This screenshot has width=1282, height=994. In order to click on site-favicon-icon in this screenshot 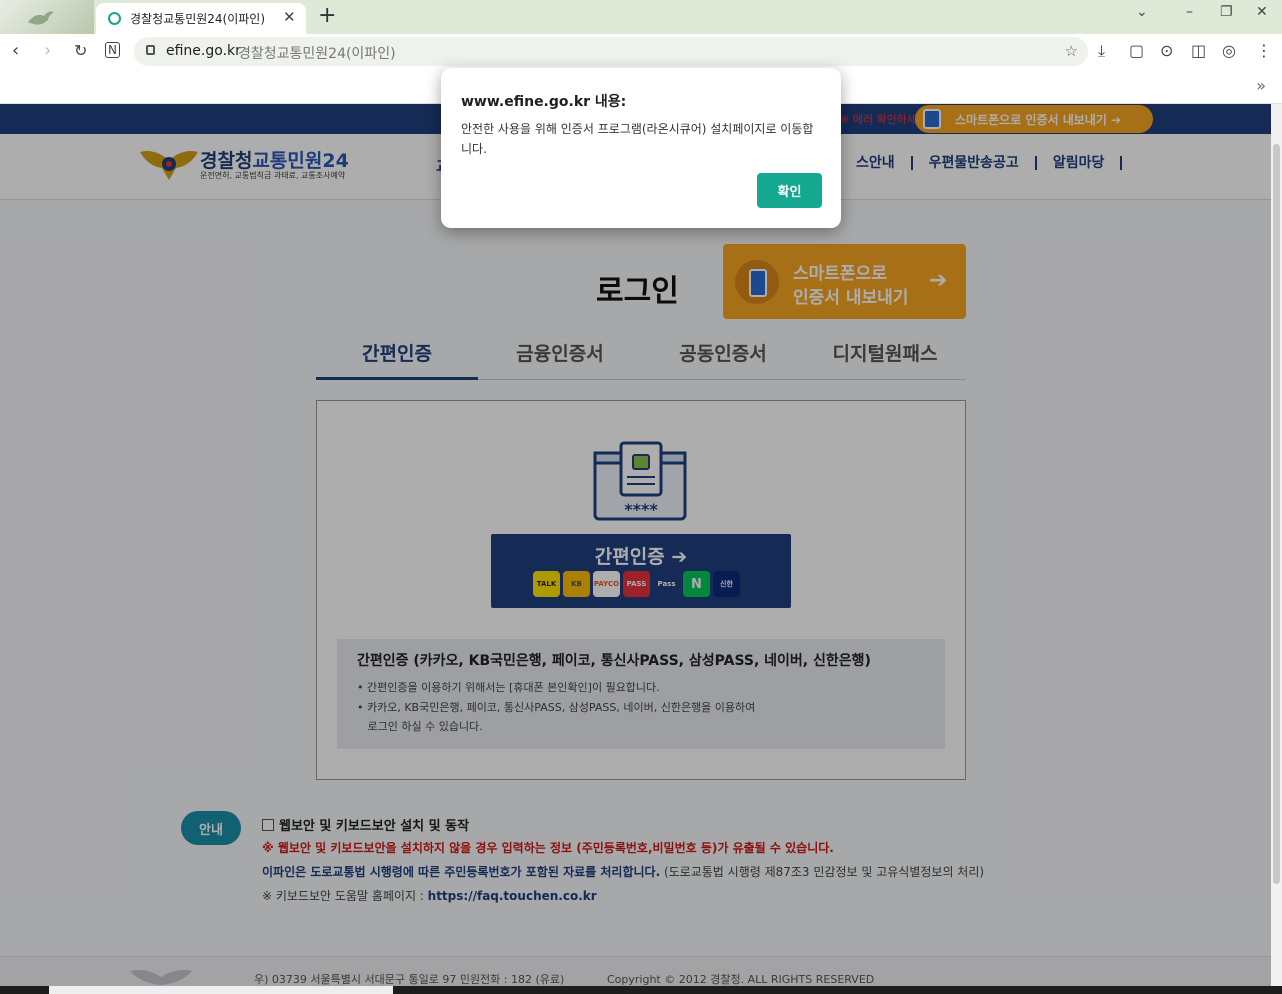, I will do `click(114, 18)`.